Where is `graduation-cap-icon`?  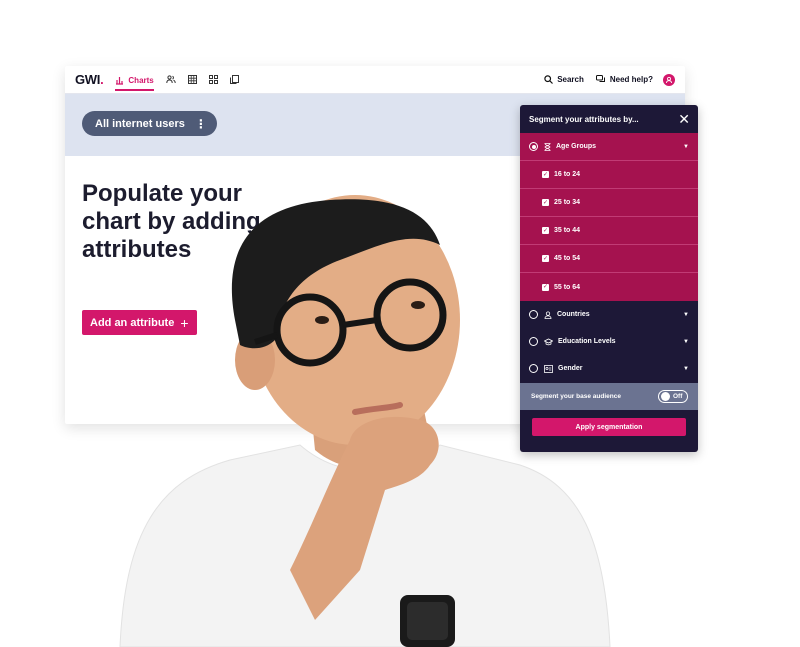
graduation-cap-icon is located at coordinates (548, 342).